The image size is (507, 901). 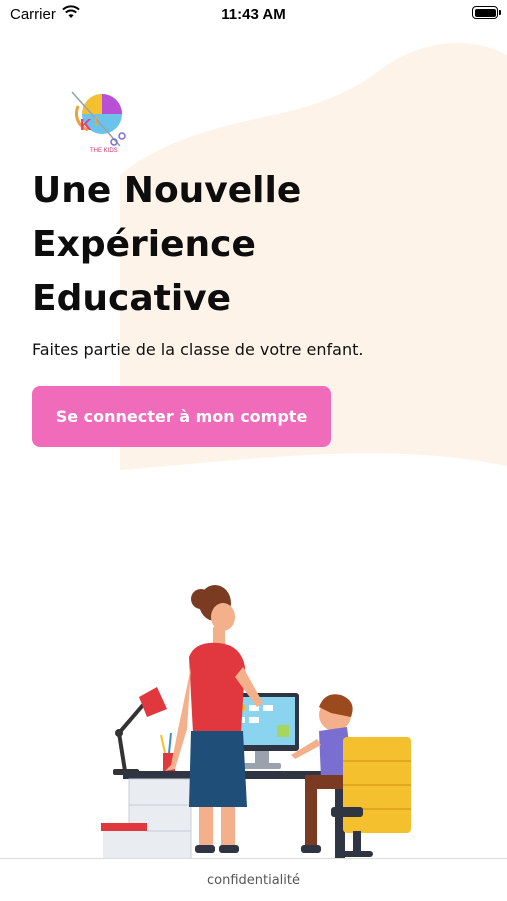 I want to click on footer: confidentialité, so click(x=253, y=879).